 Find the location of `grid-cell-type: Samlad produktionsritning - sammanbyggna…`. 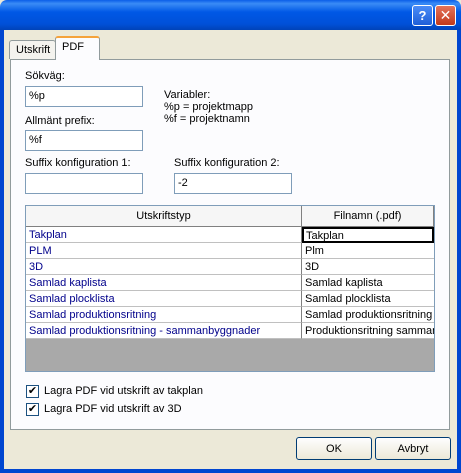

grid-cell-type: Samlad produktionsritning - sammanbyggna… is located at coordinates (164, 331).